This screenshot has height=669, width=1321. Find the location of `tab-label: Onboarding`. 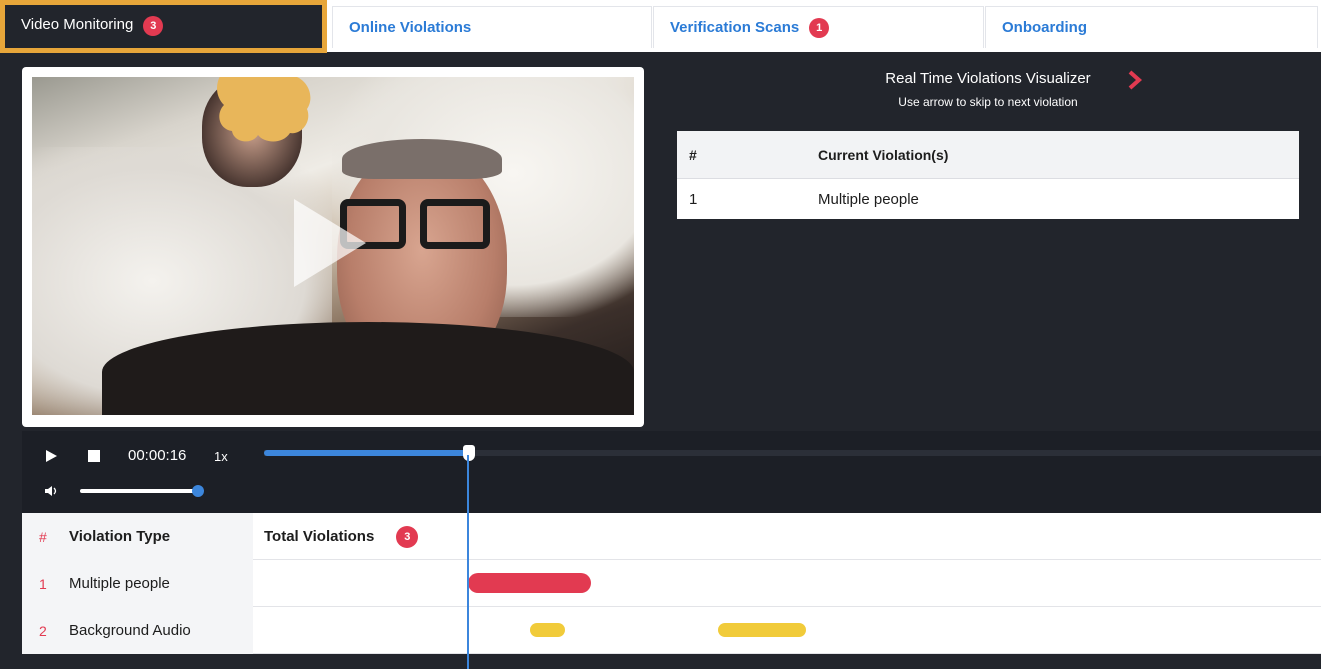

tab-label: Onboarding is located at coordinates (1044, 27).